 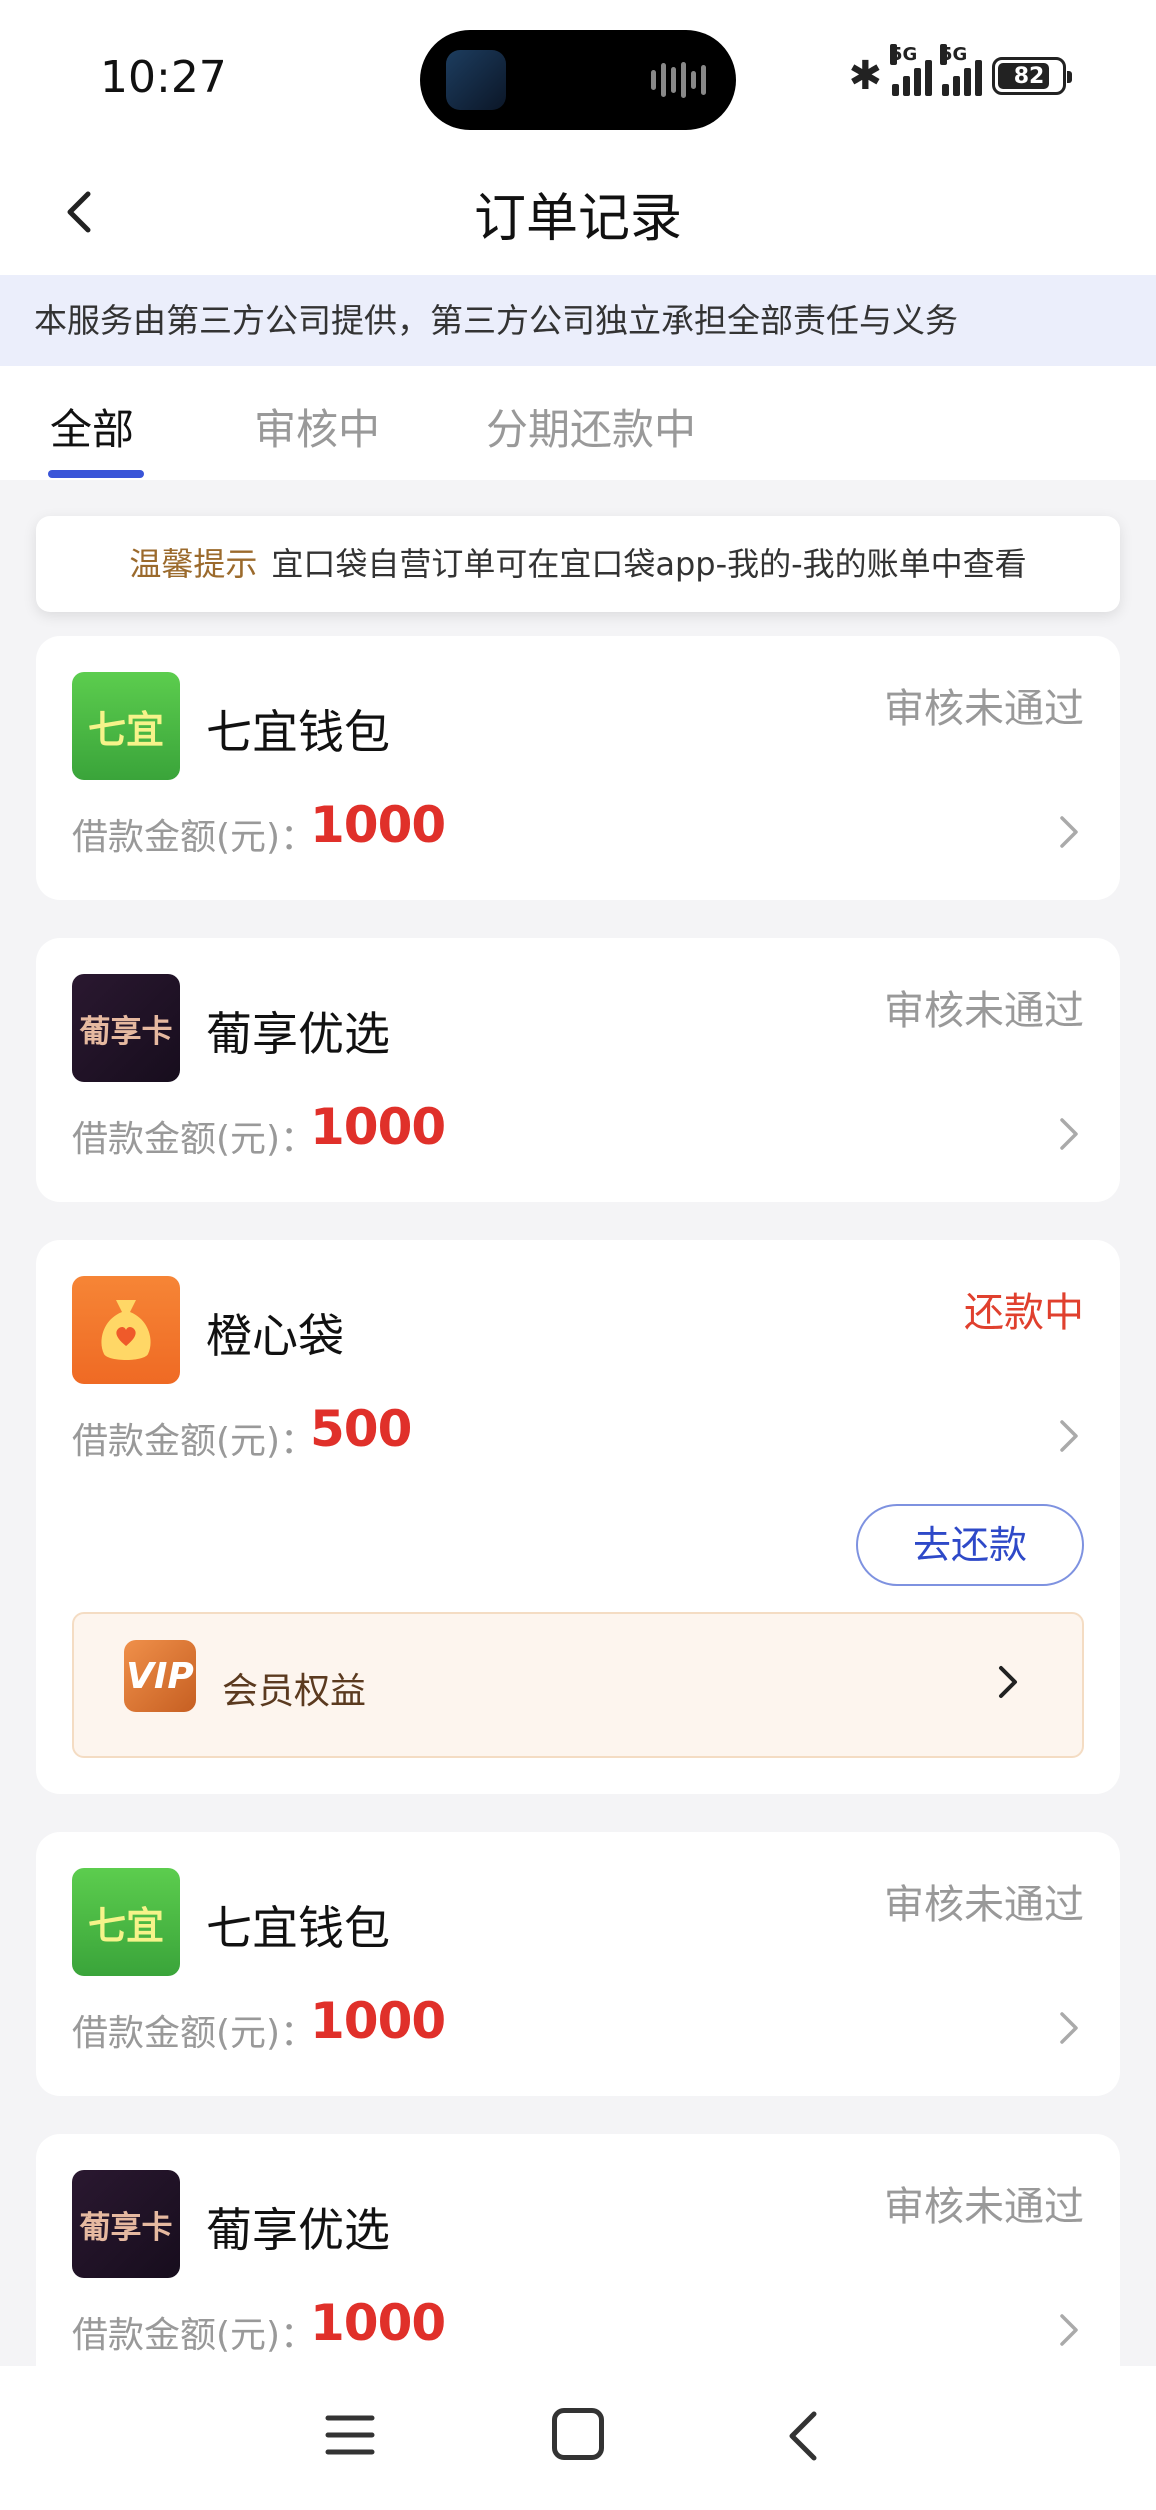 What do you see at coordinates (361, 1429) in the screenshot?
I see `amount-value: 500` at bounding box center [361, 1429].